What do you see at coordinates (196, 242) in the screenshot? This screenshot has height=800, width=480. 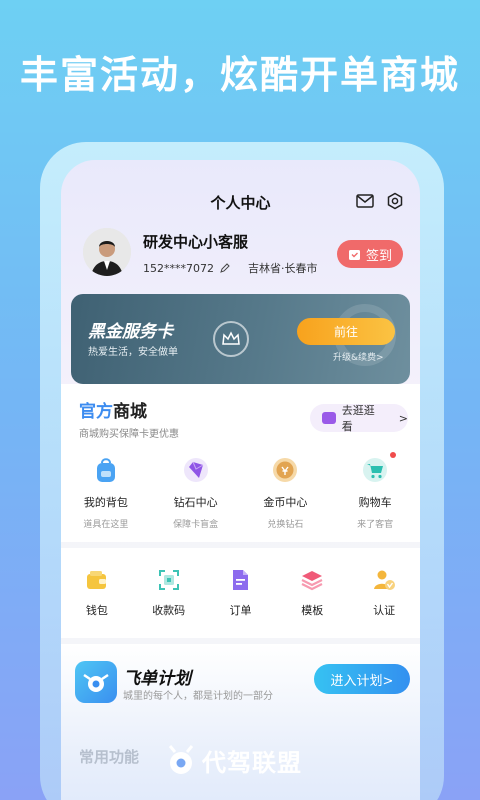 I see `user-name: 研发中心小客服` at bounding box center [196, 242].